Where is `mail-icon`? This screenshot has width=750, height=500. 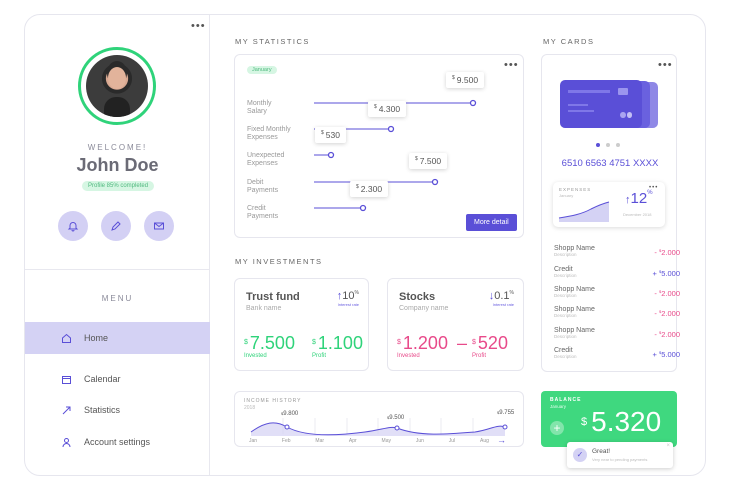
mail-icon is located at coordinates (159, 226).